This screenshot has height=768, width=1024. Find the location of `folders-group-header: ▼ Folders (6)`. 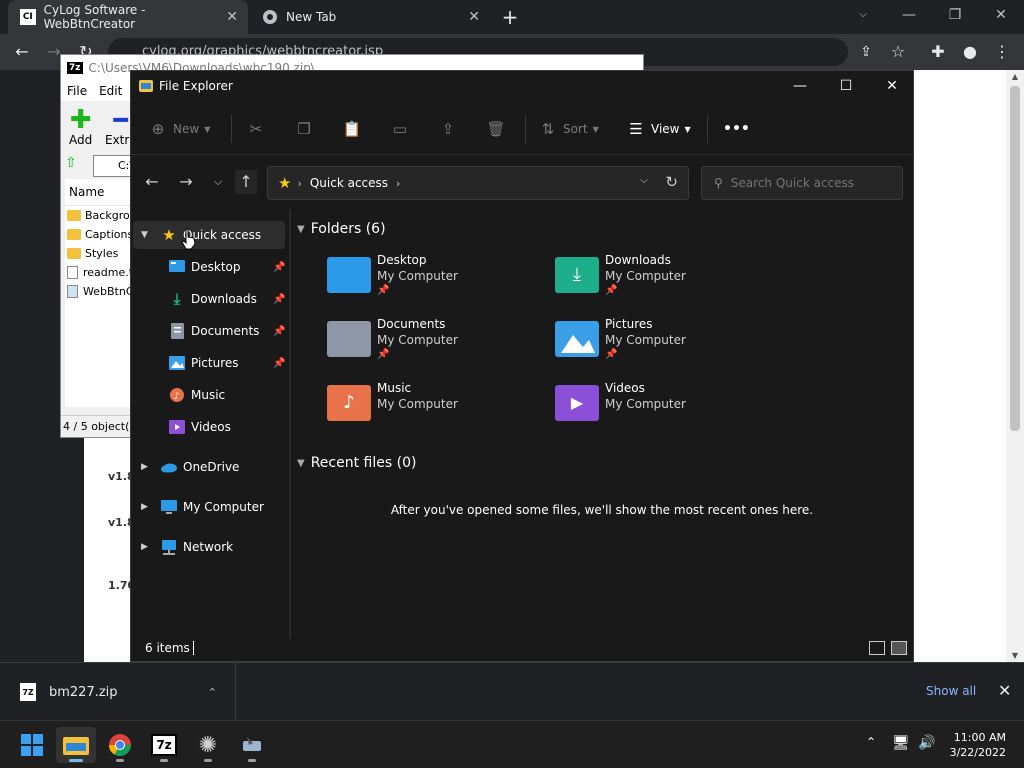

folders-group-header: ▼ Folders (6) is located at coordinates (341, 229).